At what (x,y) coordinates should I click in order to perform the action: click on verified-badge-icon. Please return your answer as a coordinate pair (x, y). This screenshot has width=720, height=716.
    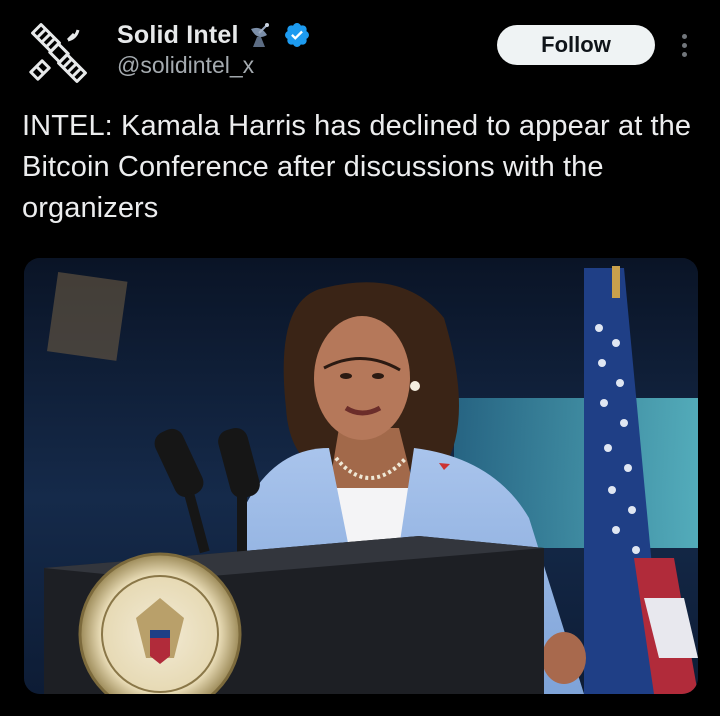
    Looking at the image, I should click on (297, 35).